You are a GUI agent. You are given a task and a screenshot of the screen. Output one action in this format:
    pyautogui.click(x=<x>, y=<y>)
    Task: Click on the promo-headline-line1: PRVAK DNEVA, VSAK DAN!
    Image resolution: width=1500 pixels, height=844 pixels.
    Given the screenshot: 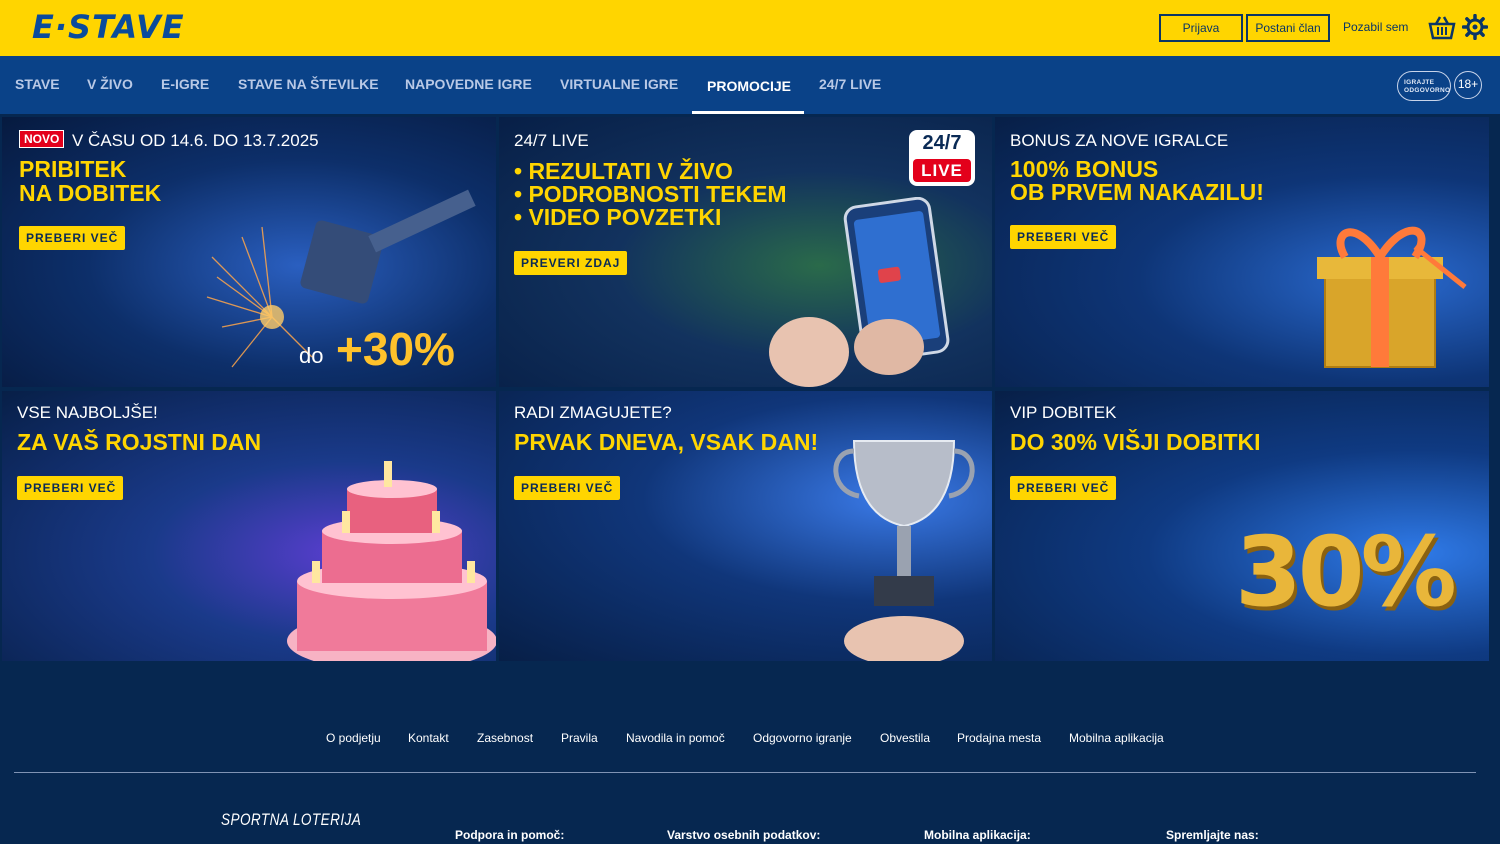 What is the action you would take?
    pyautogui.click(x=666, y=442)
    